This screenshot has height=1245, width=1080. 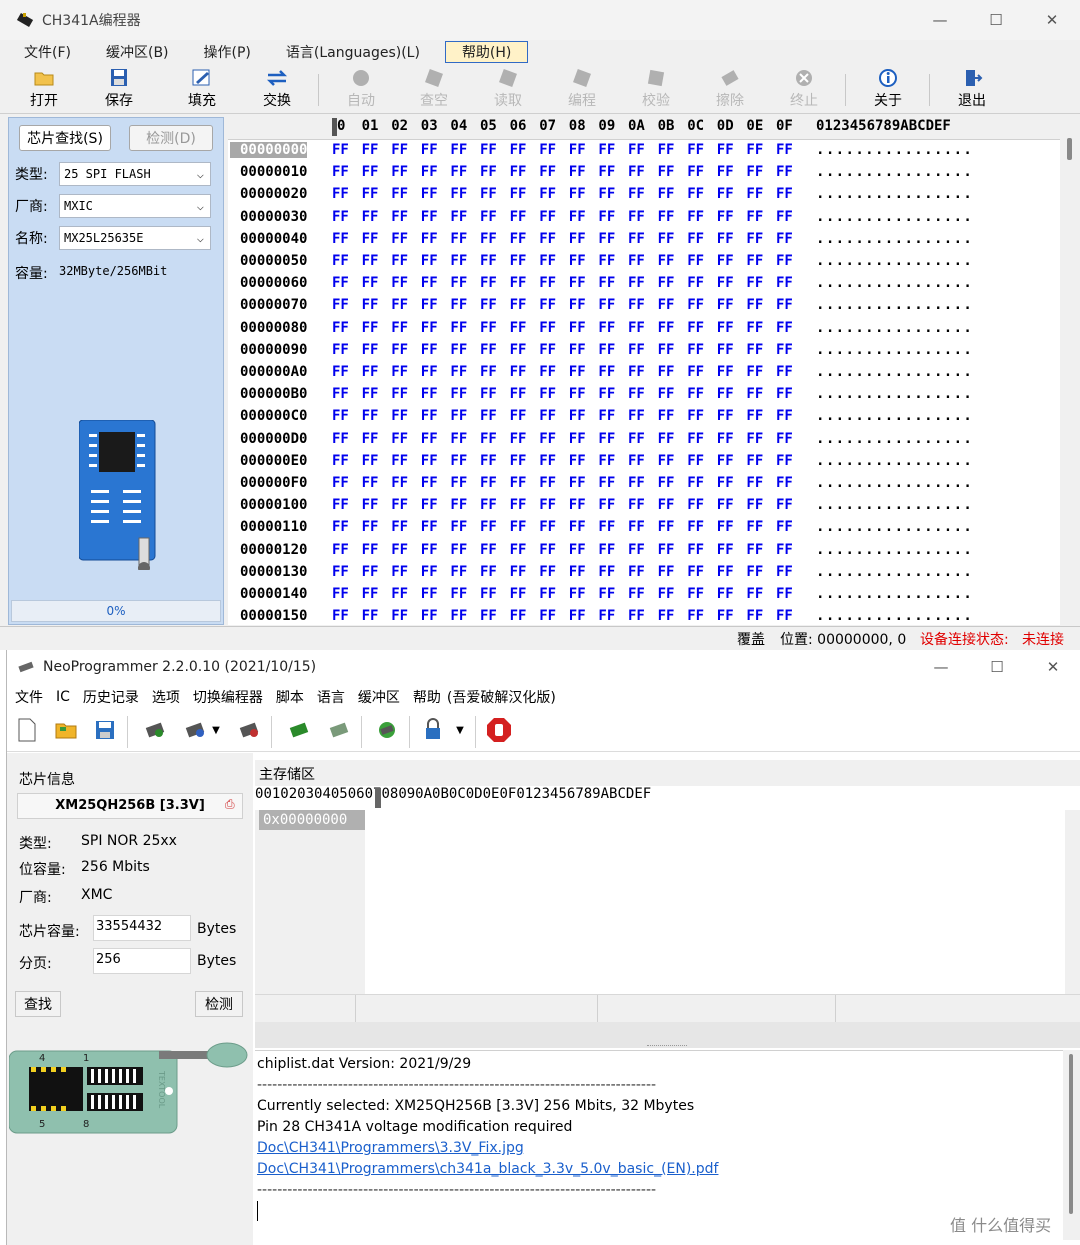 I want to click on scrollbar-thumb, so click(x=1069, y=149).